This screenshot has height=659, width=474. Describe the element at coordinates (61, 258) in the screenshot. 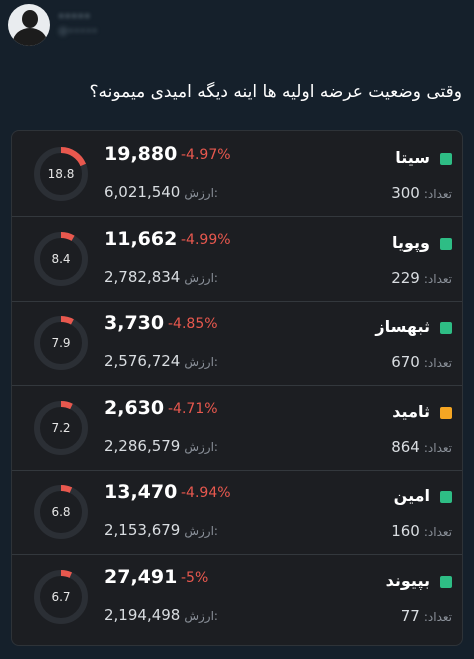

I see `gauge-value: 8.4` at that location.